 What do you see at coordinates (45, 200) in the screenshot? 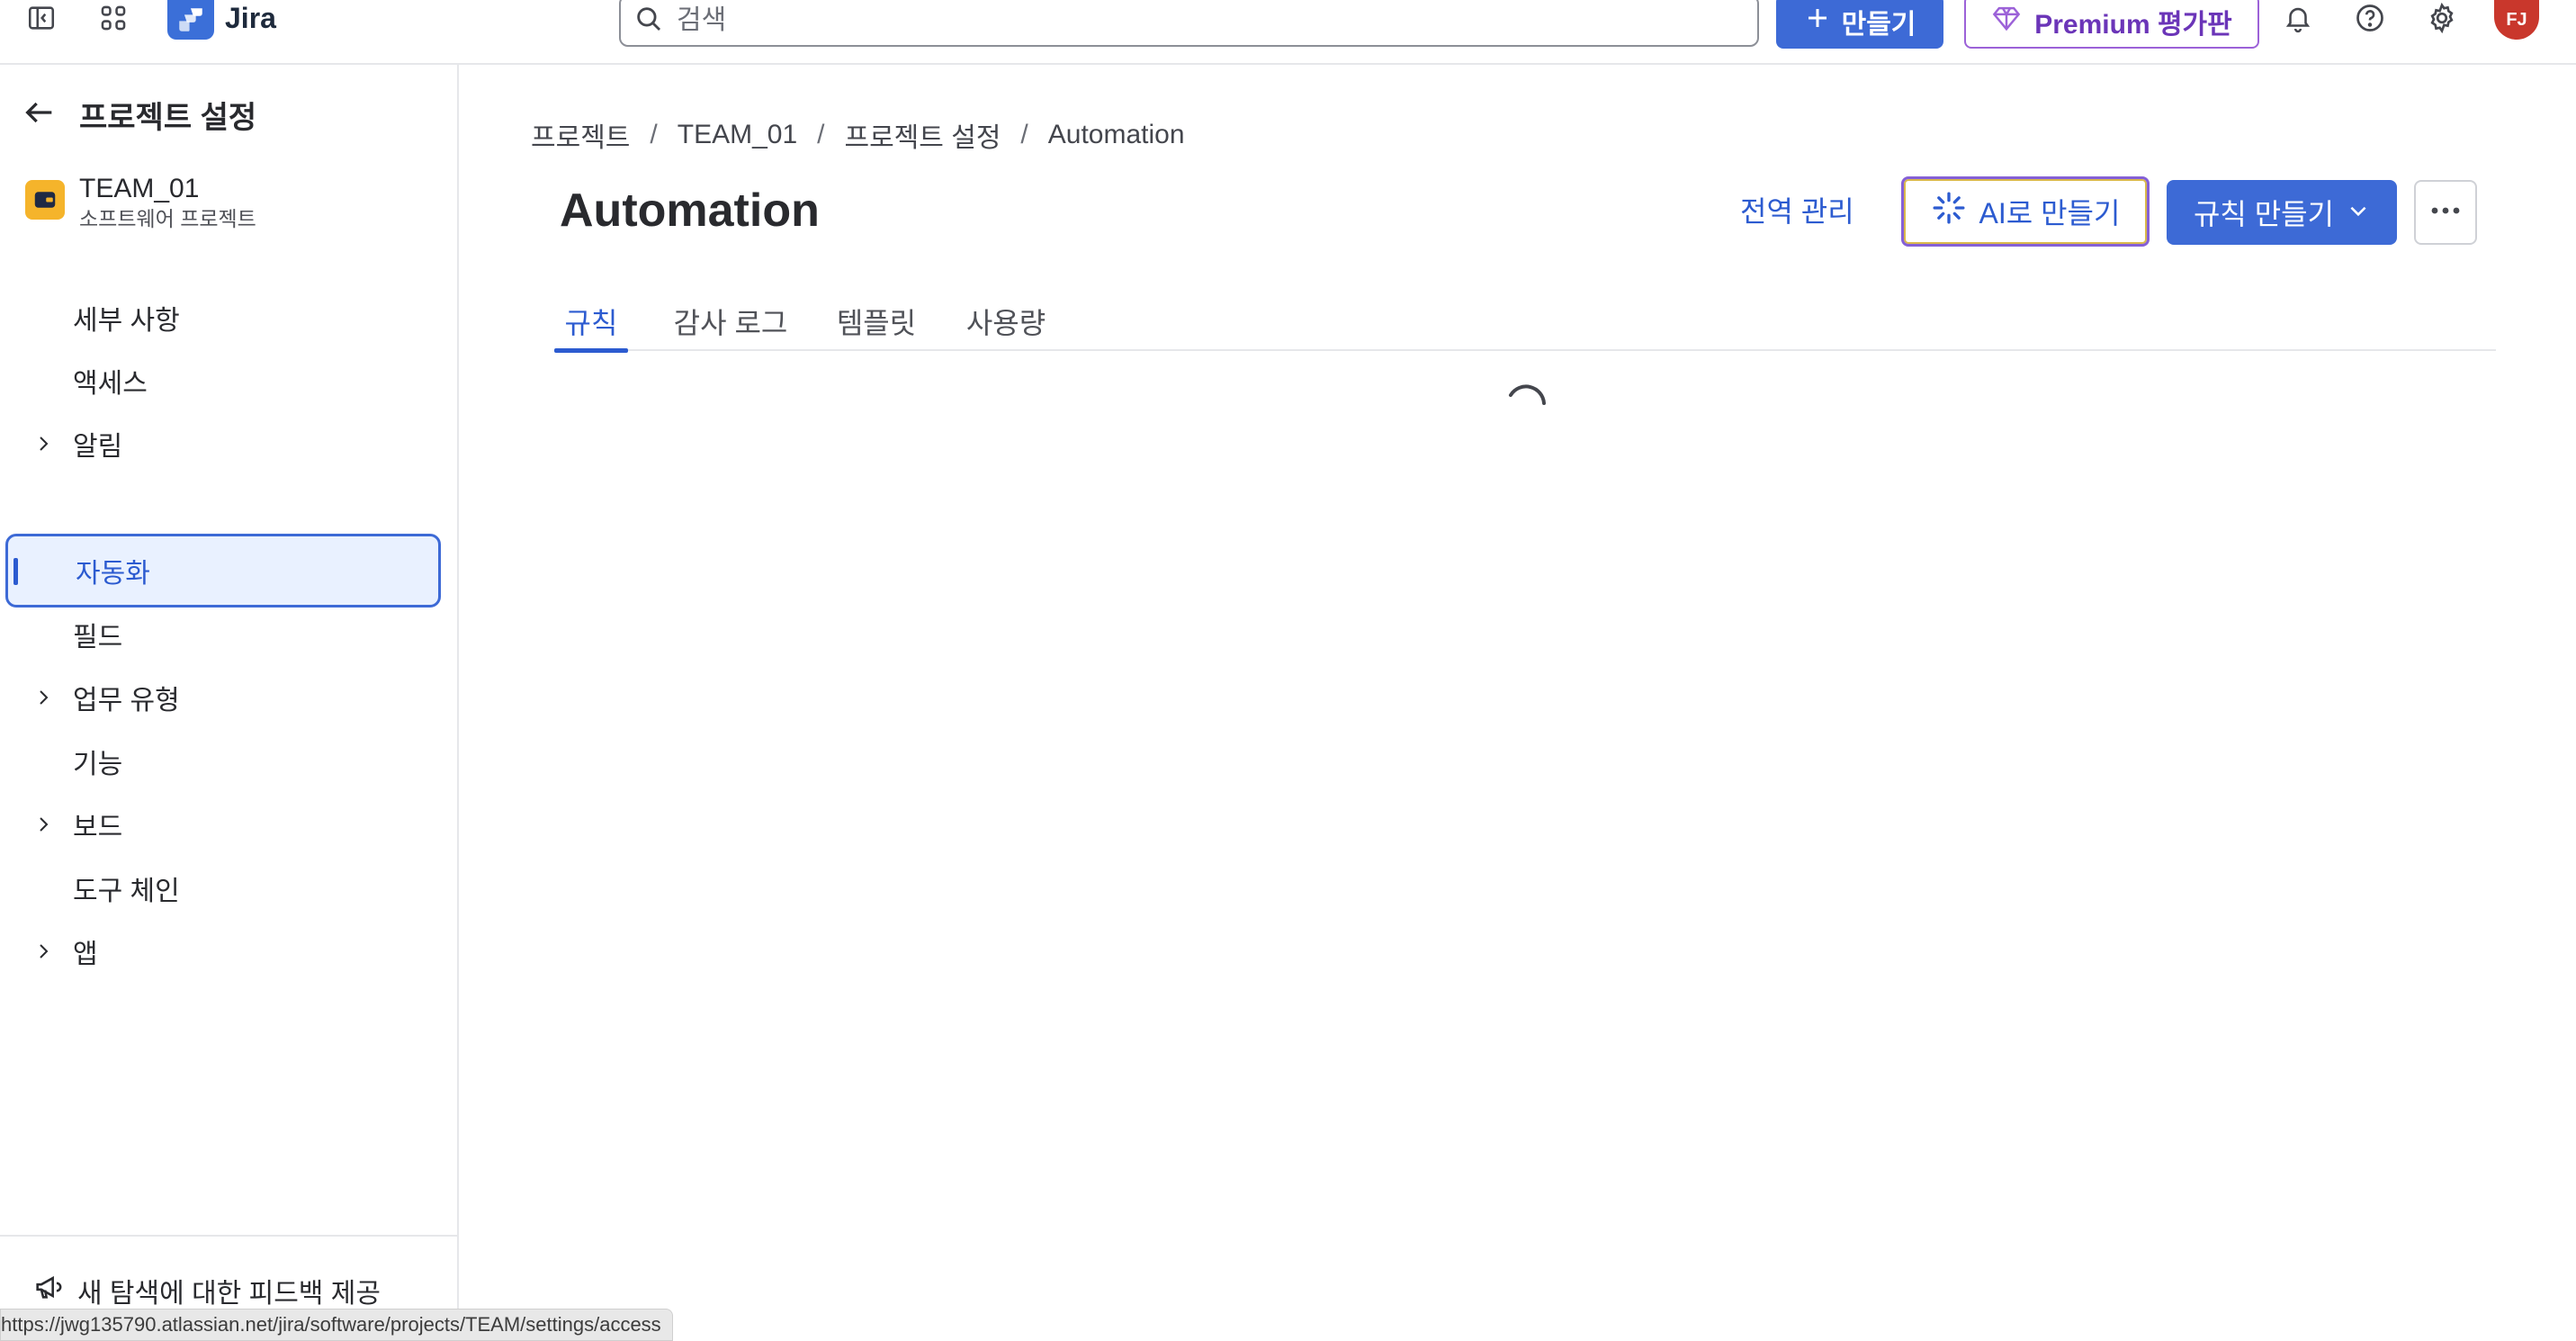
I see `project-avatar-icon` at bounding box center [45, 200].